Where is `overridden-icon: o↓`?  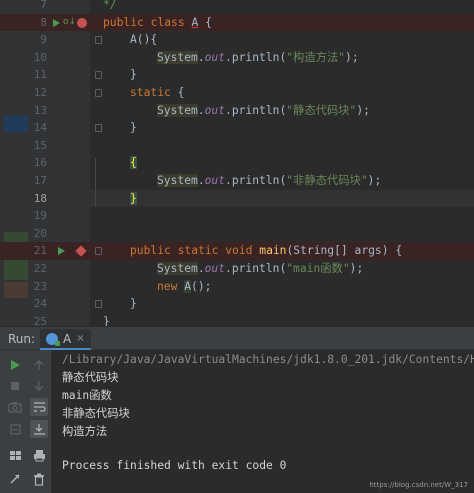
overridden-icon: o↓ is located at coordinates (69, 22).